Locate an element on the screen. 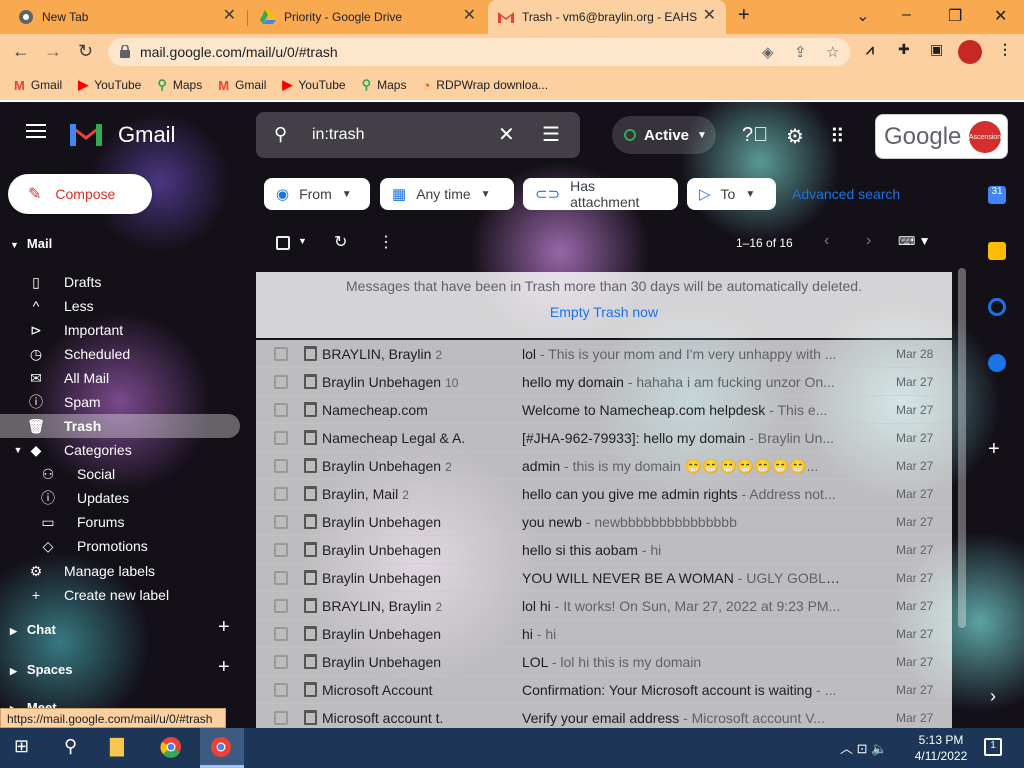 Image resolution: width=1024 pixels, height=768 pixels. new-chat-icon: + is located at coordinates (224, 627).